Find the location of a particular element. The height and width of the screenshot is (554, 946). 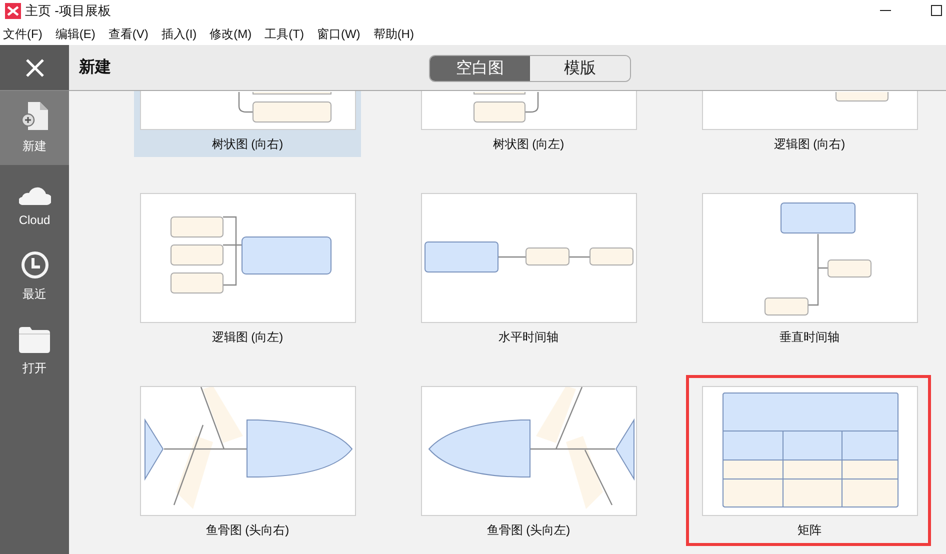

sidebar-item: 新建 is located at coordinates (34, 128).